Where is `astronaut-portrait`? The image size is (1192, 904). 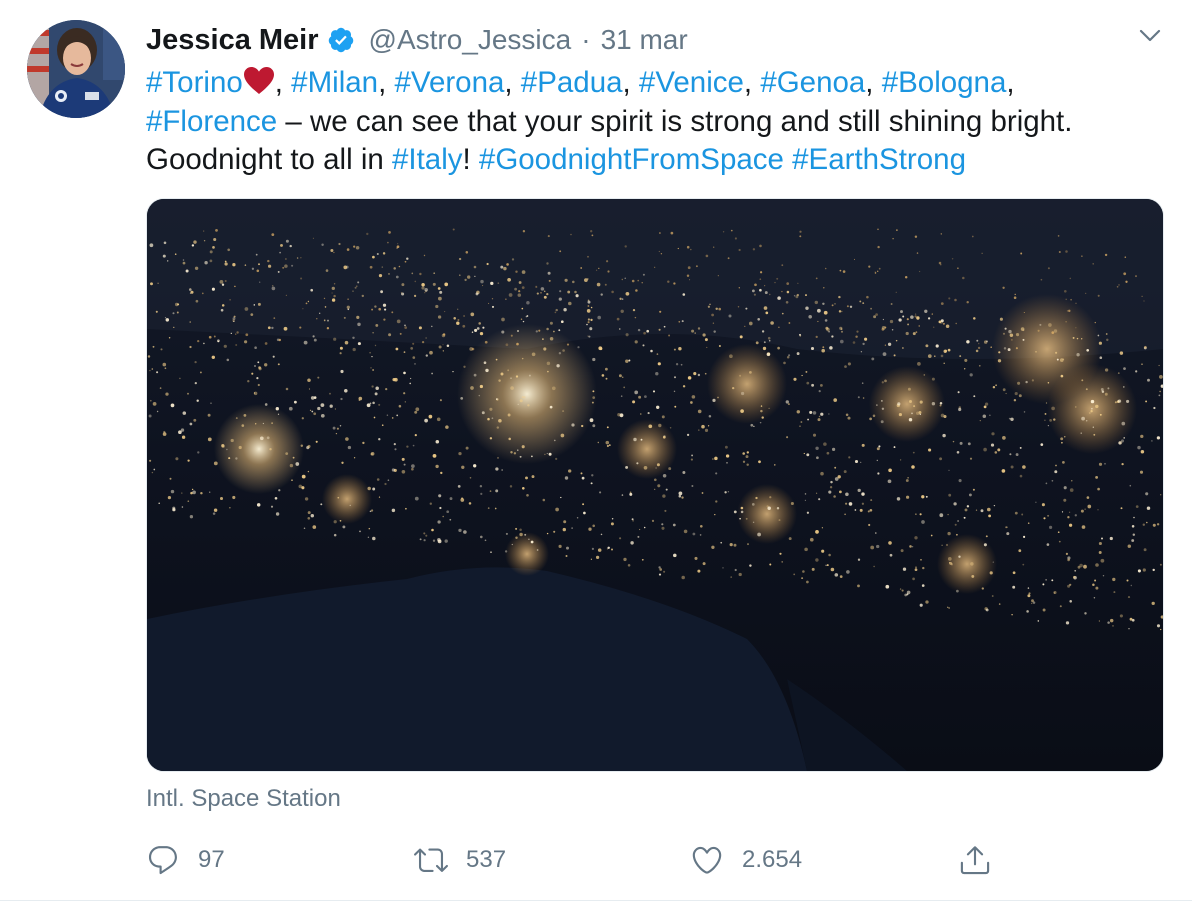 astronaut-portrait is located at coordinates (76, 69).